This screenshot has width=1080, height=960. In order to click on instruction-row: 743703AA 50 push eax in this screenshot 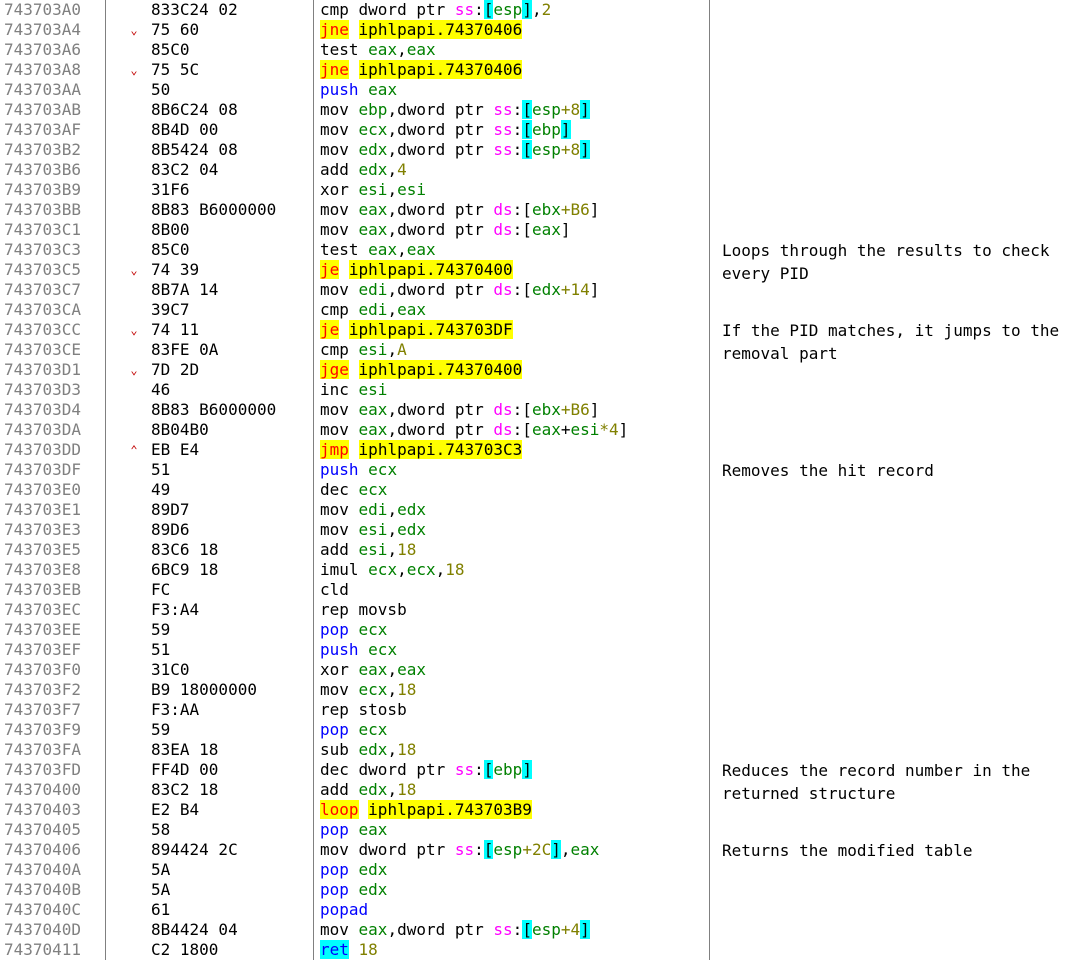, I will do `click(540, 90)`.